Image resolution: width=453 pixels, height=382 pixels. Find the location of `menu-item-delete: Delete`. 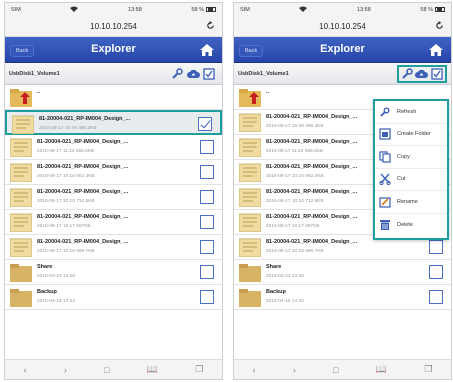

menu-item-delete: Delete is located at coordinates (411, 225).